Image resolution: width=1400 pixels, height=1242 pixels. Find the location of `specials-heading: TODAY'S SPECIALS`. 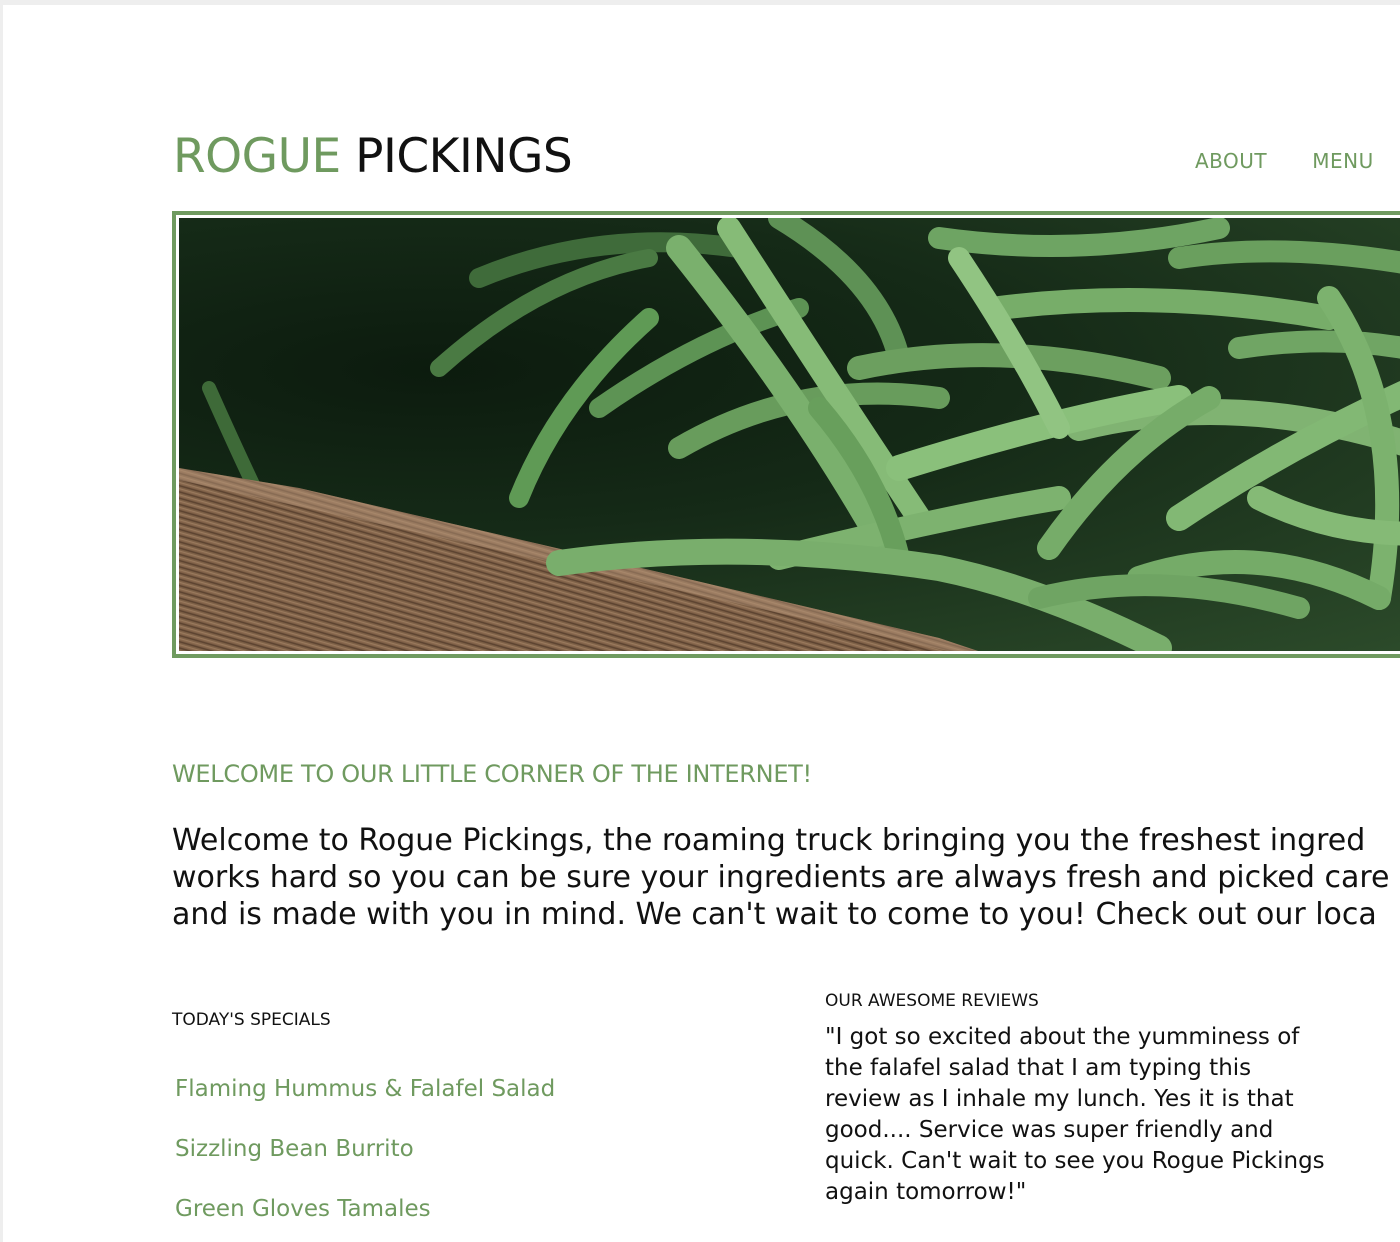

specials-heading: TODAY'S SPECIALS is located at coordinates (251, 1020).